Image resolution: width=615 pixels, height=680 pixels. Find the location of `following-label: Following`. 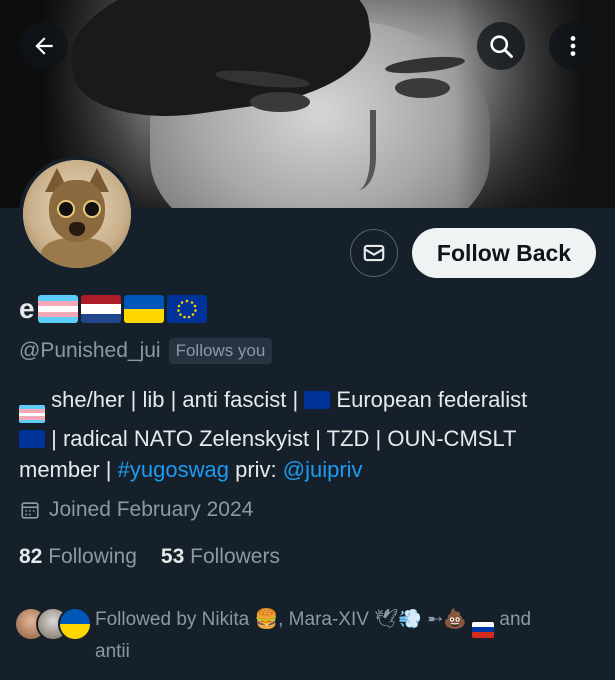

following-label: Following is located at coordinates (92, 556).